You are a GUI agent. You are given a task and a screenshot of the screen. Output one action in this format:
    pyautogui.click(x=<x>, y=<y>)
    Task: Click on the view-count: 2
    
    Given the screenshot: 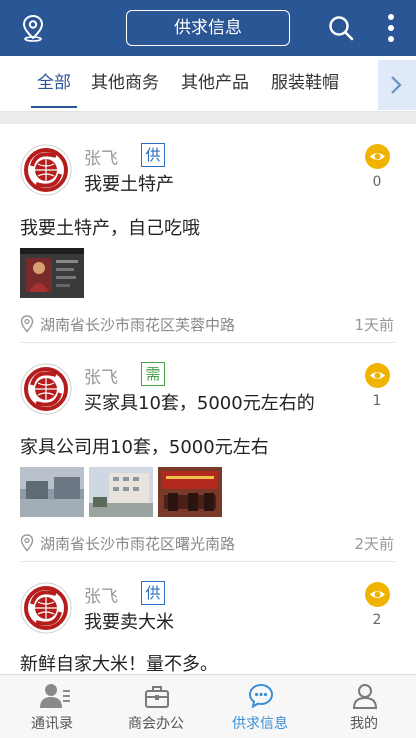 What is the action you would take?
    pyautogui.click(x=377, y=620)
    